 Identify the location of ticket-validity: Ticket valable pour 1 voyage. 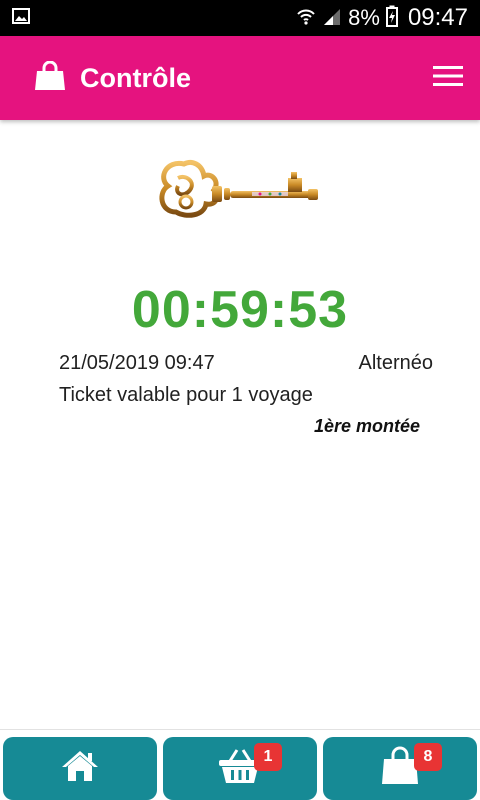
(186, 395).